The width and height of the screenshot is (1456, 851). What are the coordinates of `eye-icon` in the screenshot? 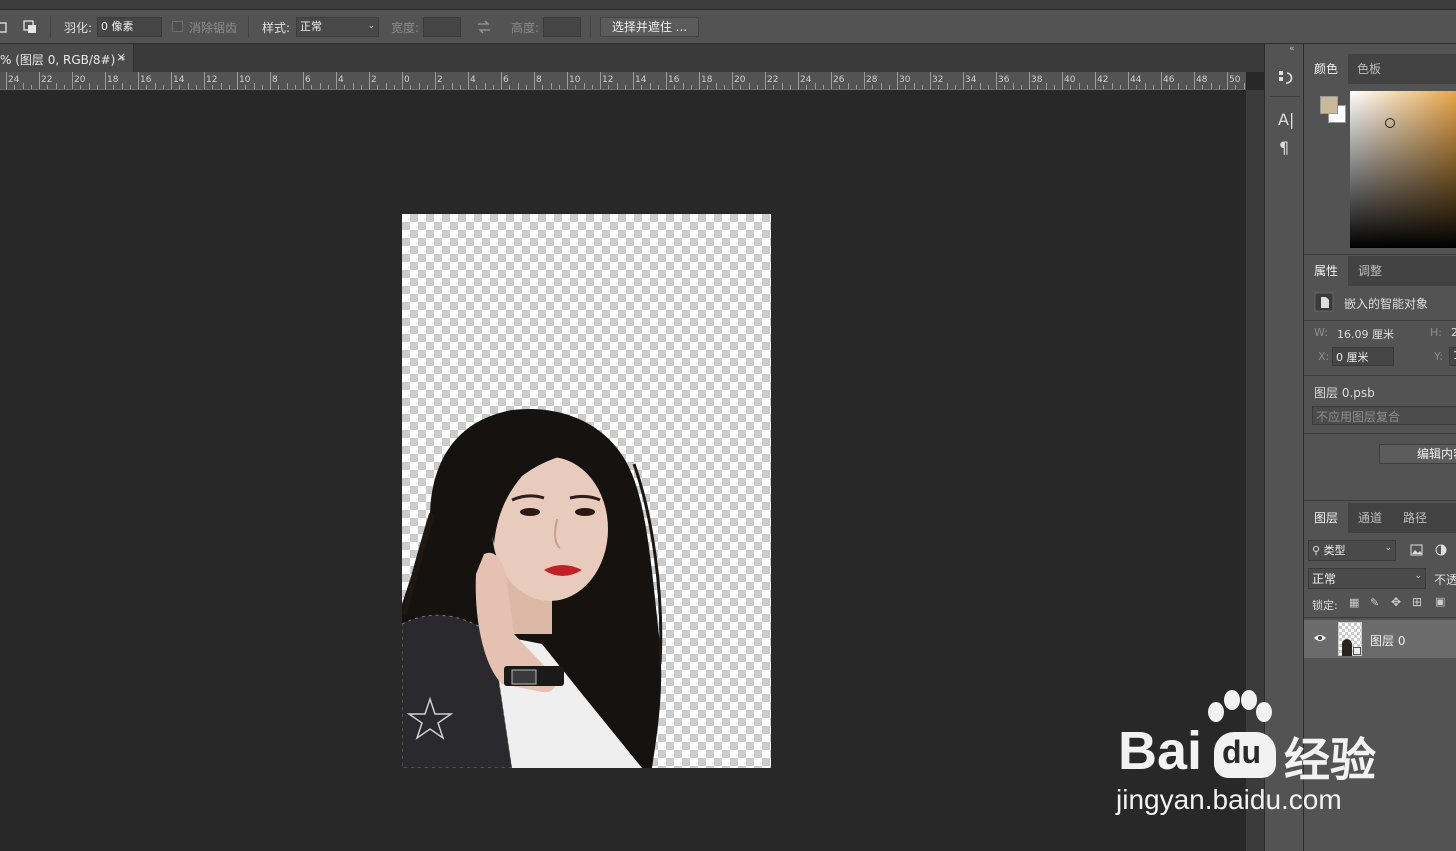 It's located at (1320, 638).